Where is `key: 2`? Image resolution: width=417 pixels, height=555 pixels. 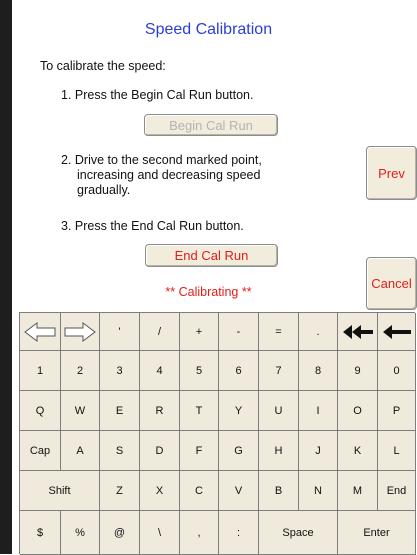
key: 2 is located at coordinates (80, 371).